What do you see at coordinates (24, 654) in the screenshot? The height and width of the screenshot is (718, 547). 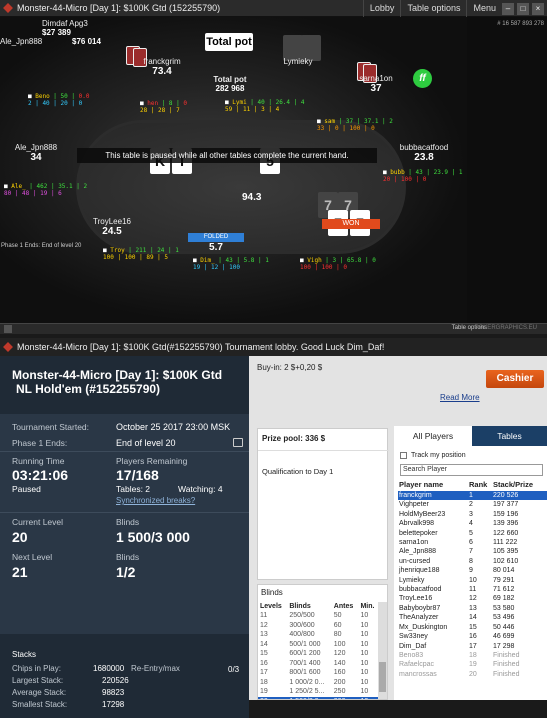 I see `stacks-title: Stacks` at bounding box center [24, 654].